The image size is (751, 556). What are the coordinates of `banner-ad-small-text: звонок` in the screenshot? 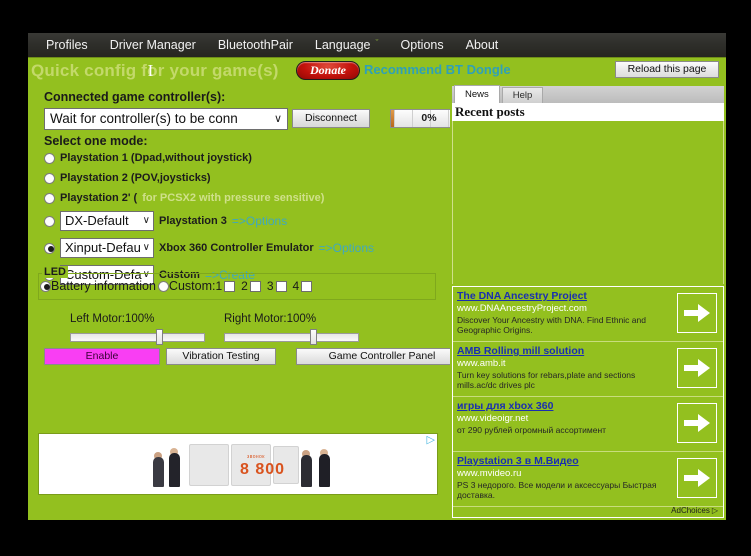 It's located at (256, 457).